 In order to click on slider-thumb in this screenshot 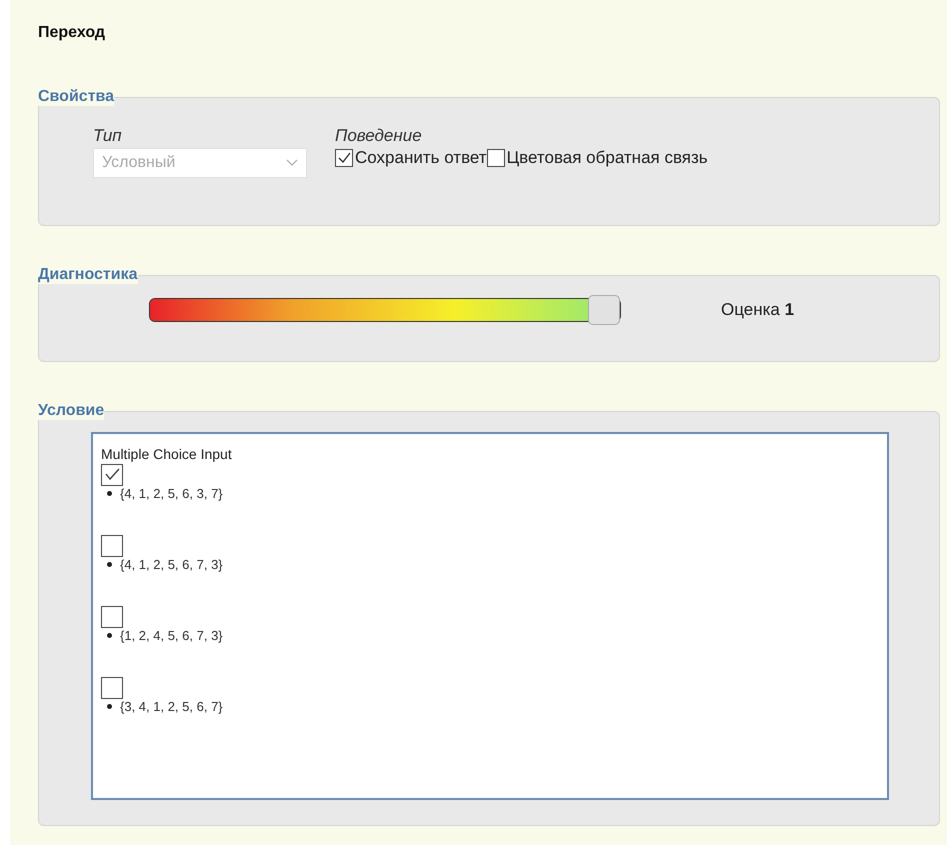, I will do `click(604, 310)`.